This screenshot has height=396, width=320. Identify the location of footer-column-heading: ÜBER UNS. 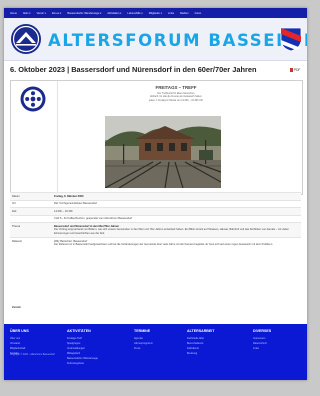
(19, 331).